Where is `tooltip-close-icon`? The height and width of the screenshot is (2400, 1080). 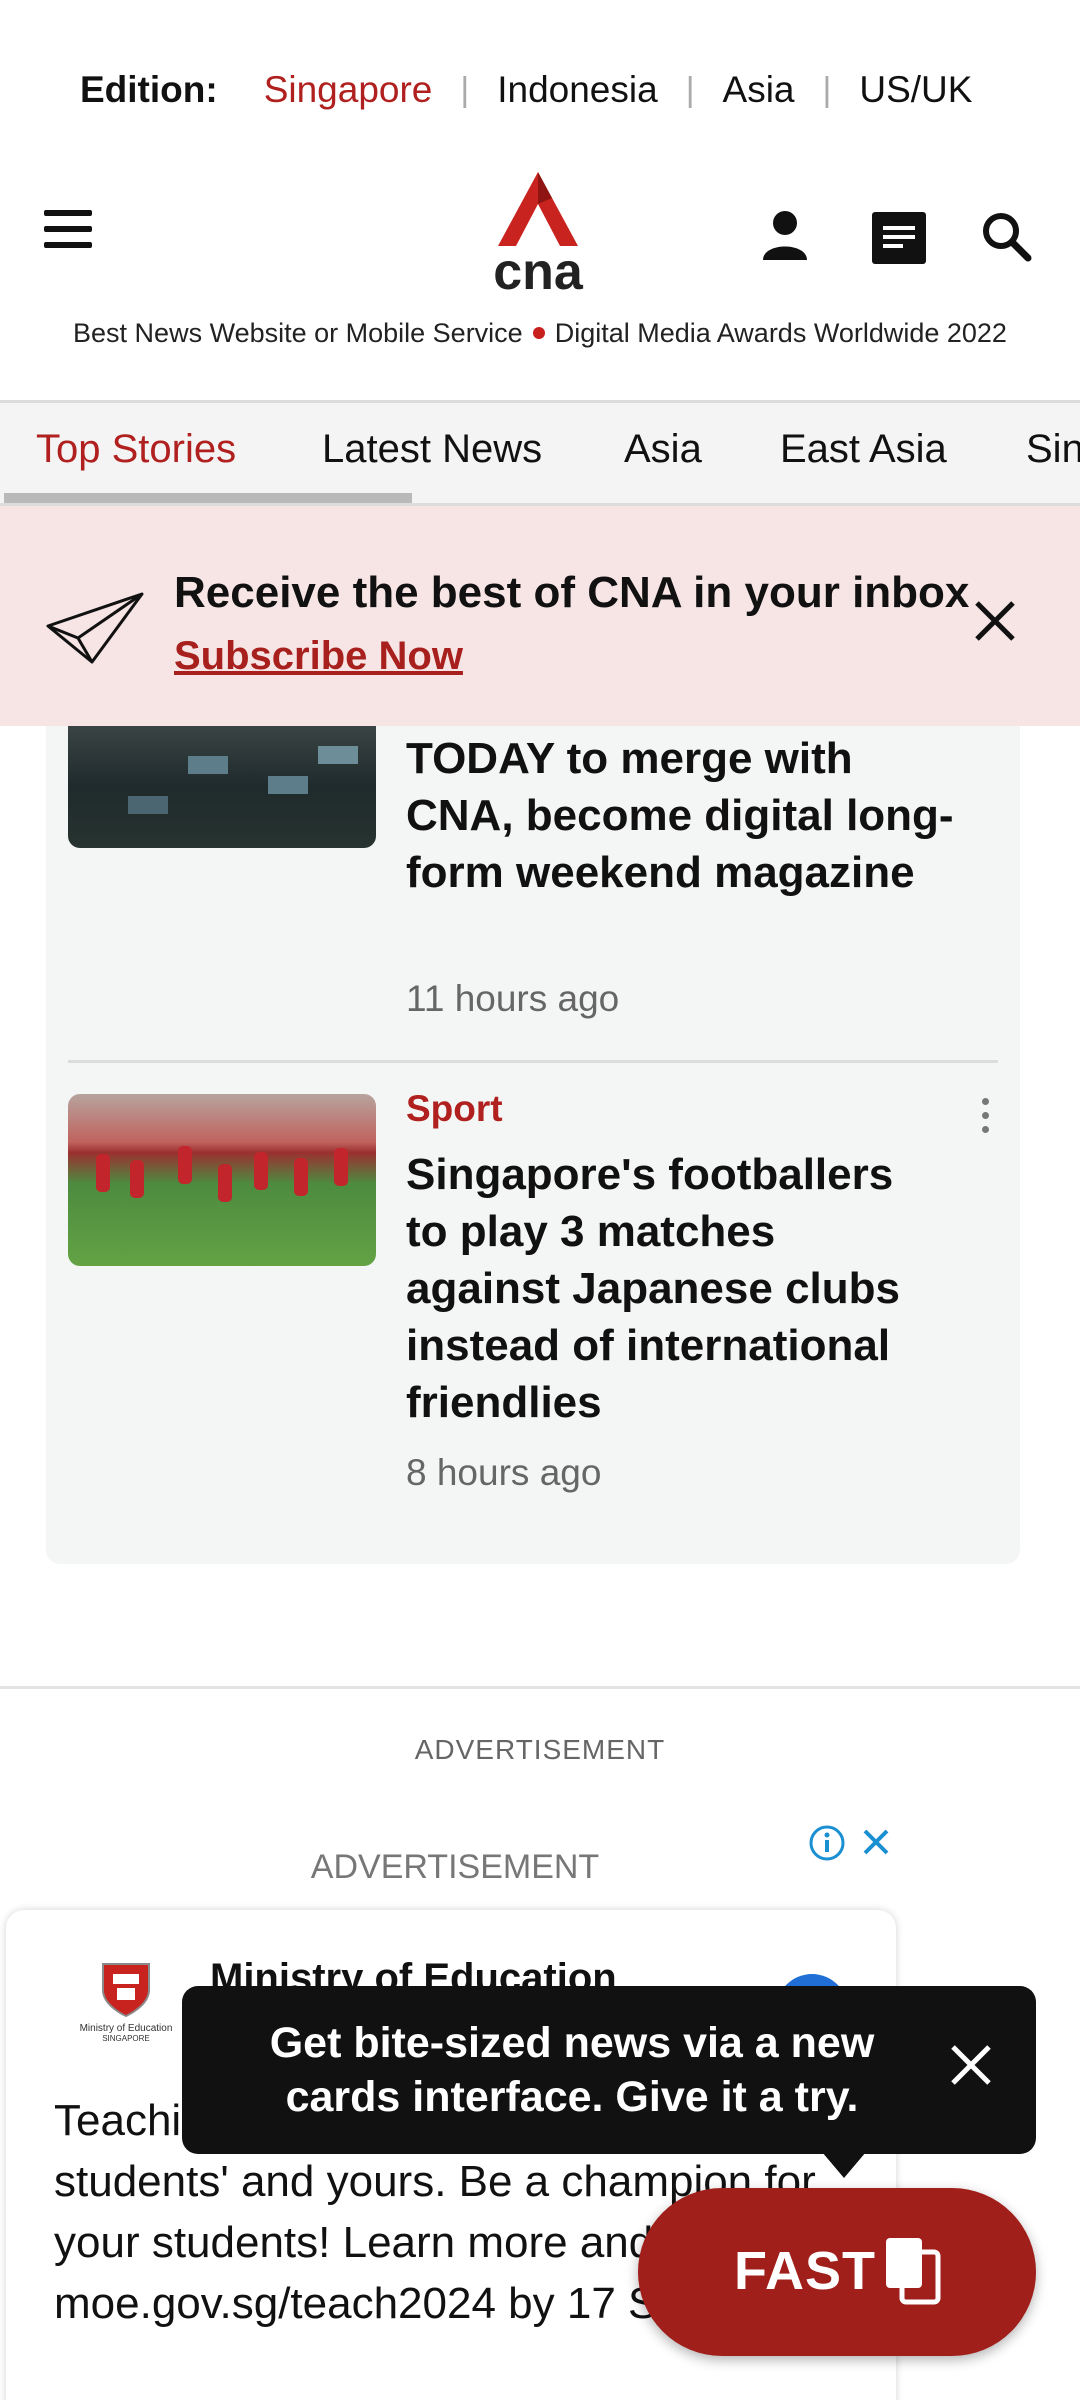
tooltip-close-icon is located at coordinates (971, 2065).